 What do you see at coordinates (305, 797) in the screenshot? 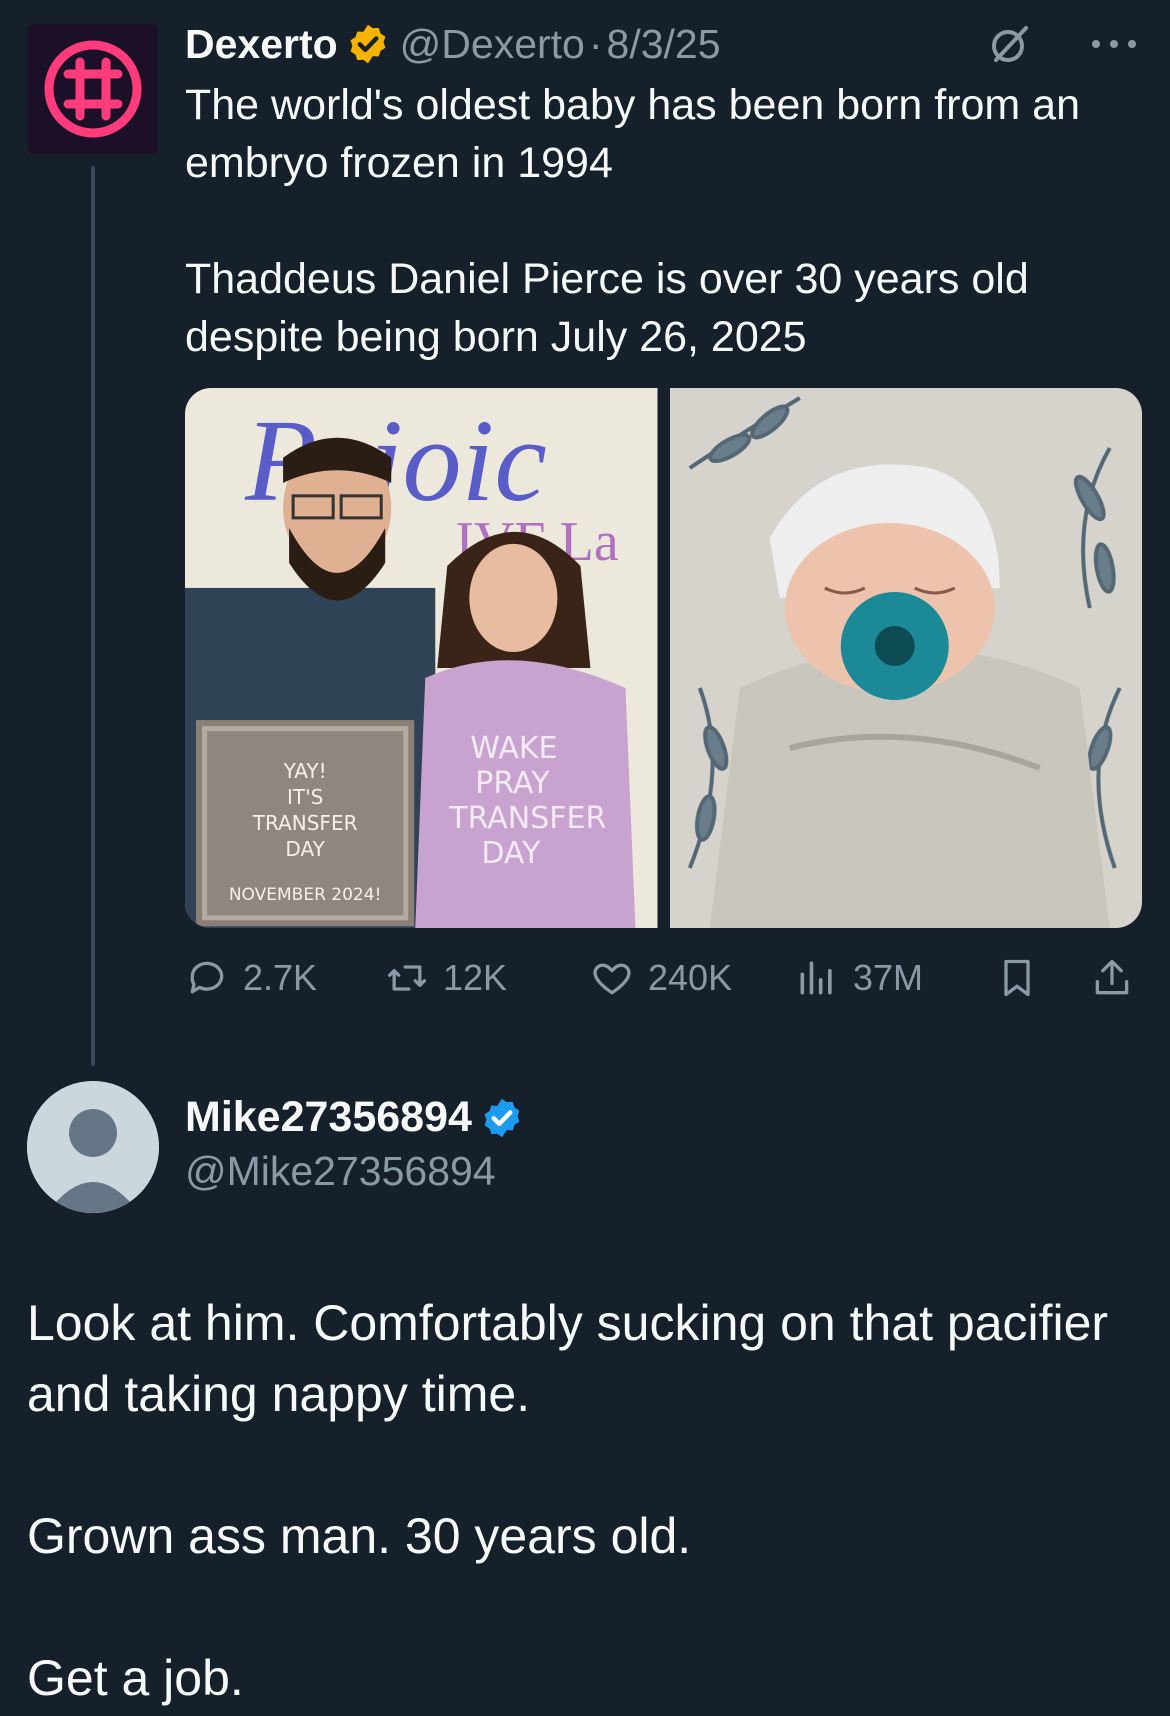
I see `board-line-2: IT'S` at bounding box center [305, 797].